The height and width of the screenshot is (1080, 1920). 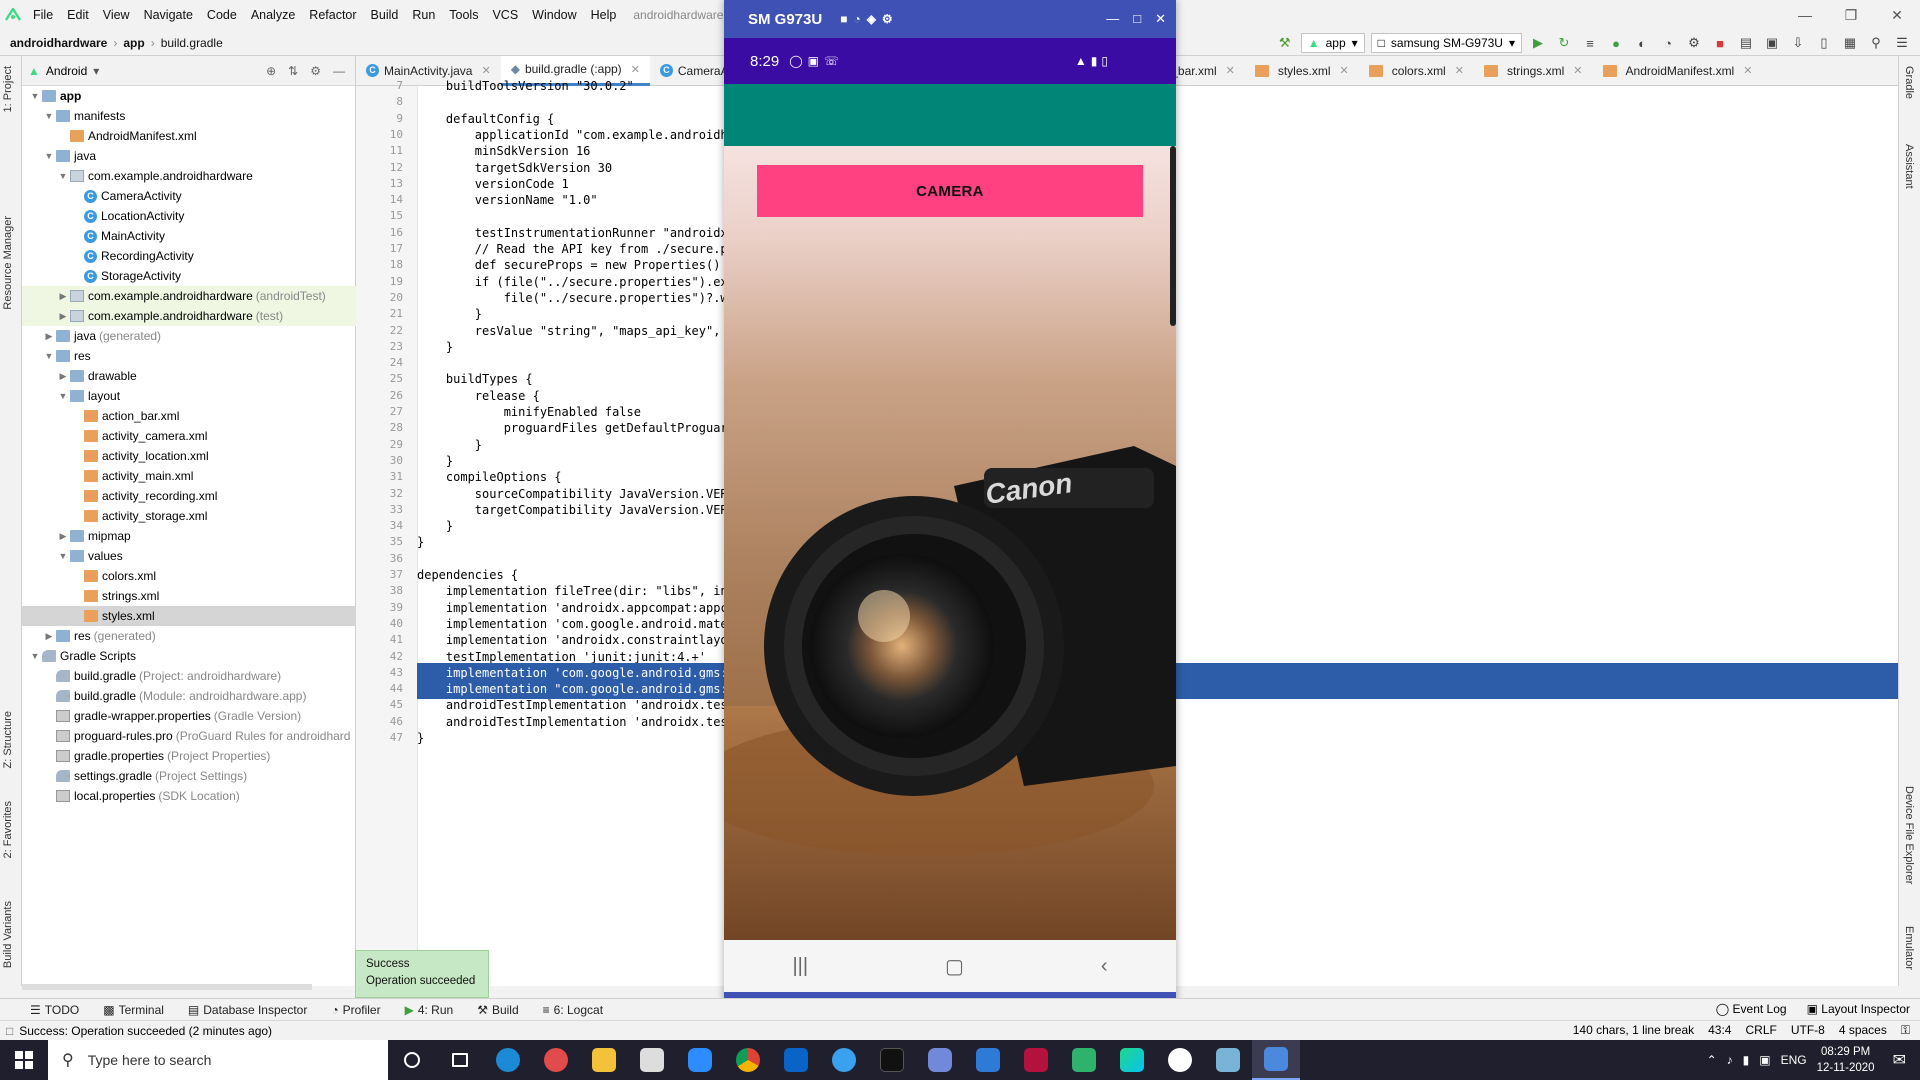 I want to click on tree-item-activity-storage-xml: activity_storage.xml, so click(x=189, y=516).